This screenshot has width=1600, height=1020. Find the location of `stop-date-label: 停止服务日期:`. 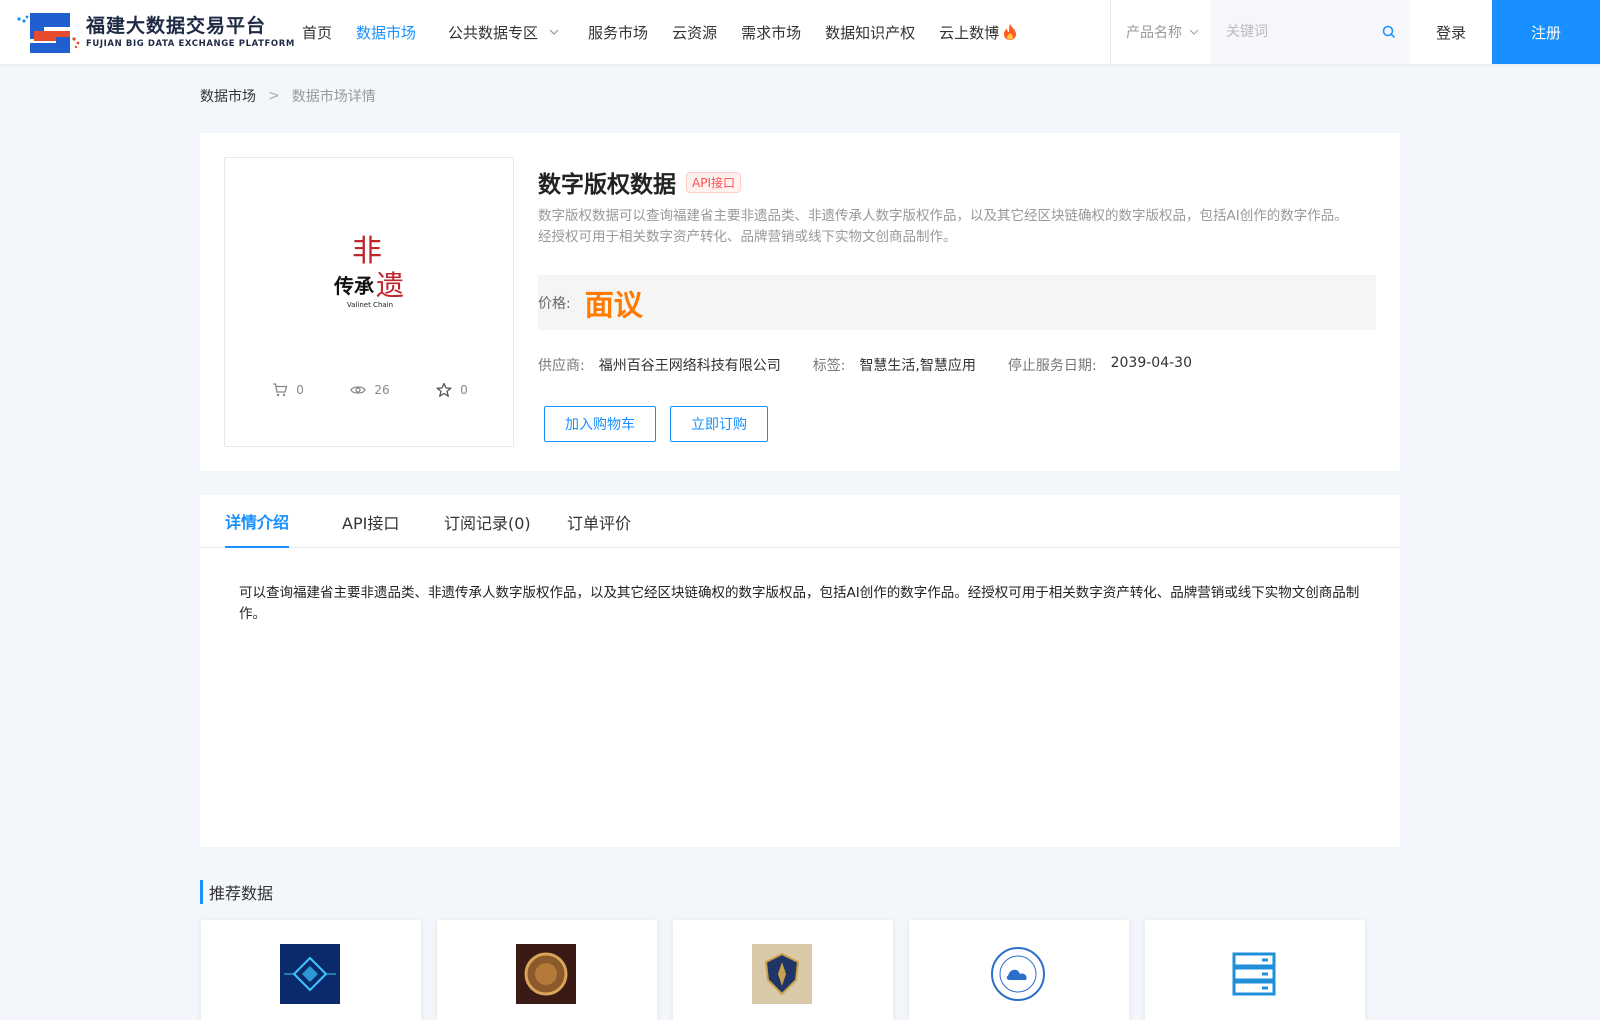

stop-date-label: 停止服务日期: is located at coordinates (1052, 366).